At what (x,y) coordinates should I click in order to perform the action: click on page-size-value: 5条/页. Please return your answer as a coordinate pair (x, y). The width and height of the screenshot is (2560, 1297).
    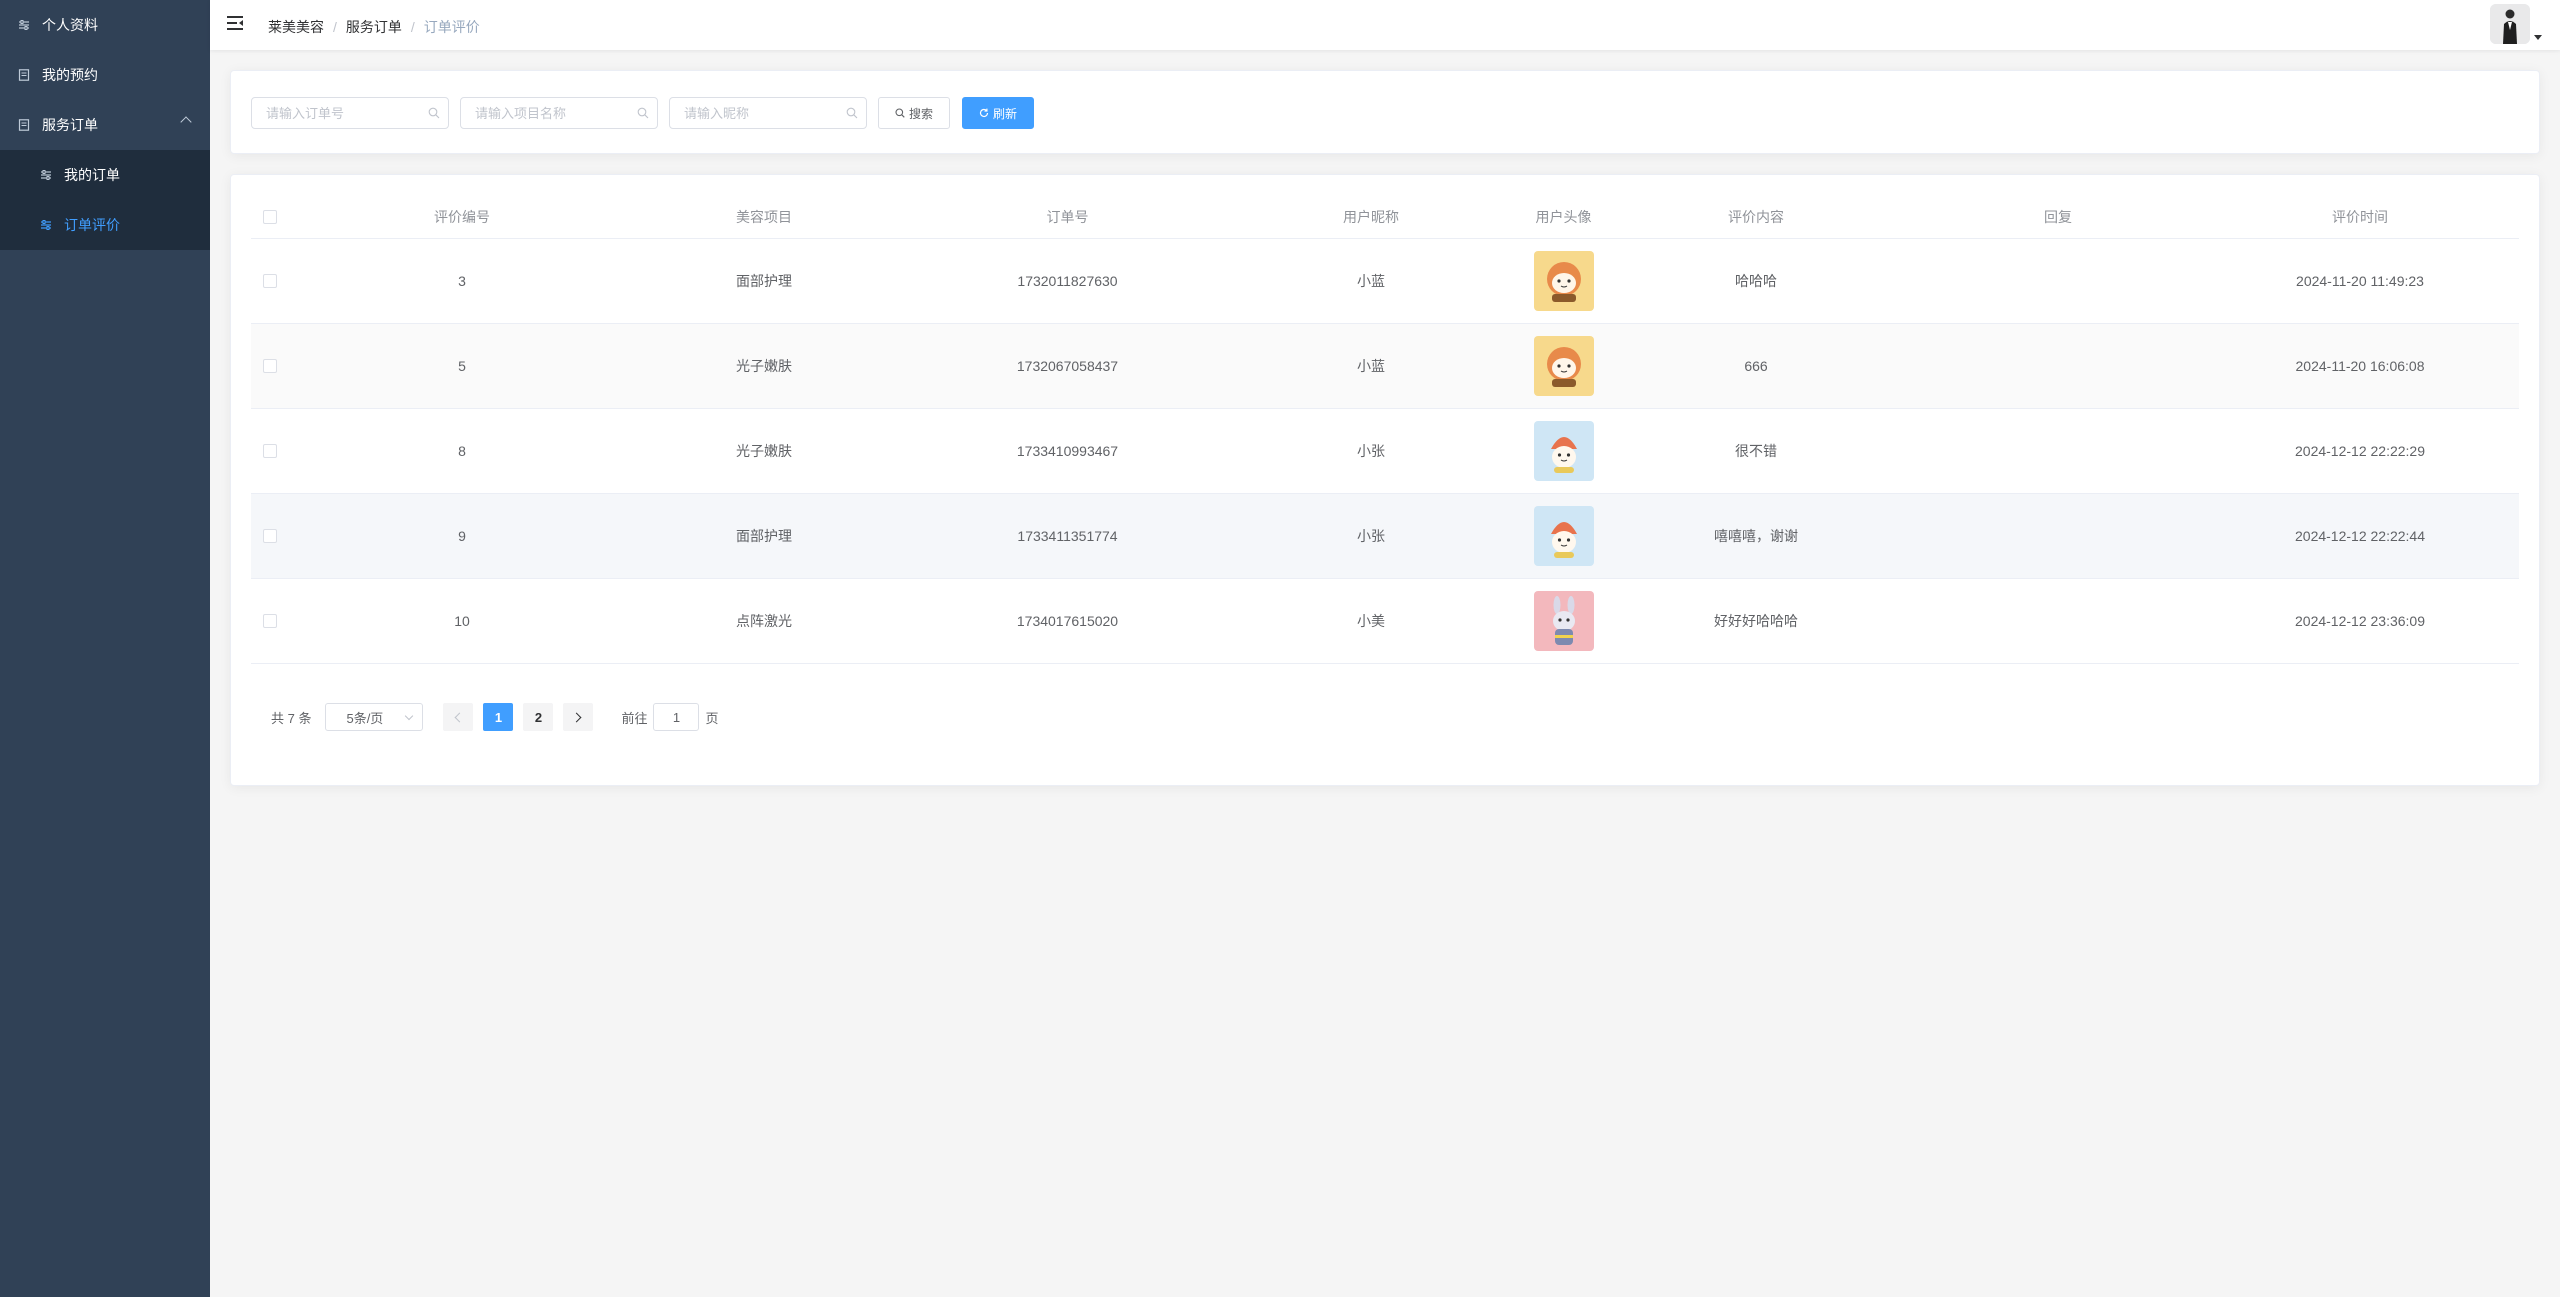
    Looking at the image, I should click on (365, 718).